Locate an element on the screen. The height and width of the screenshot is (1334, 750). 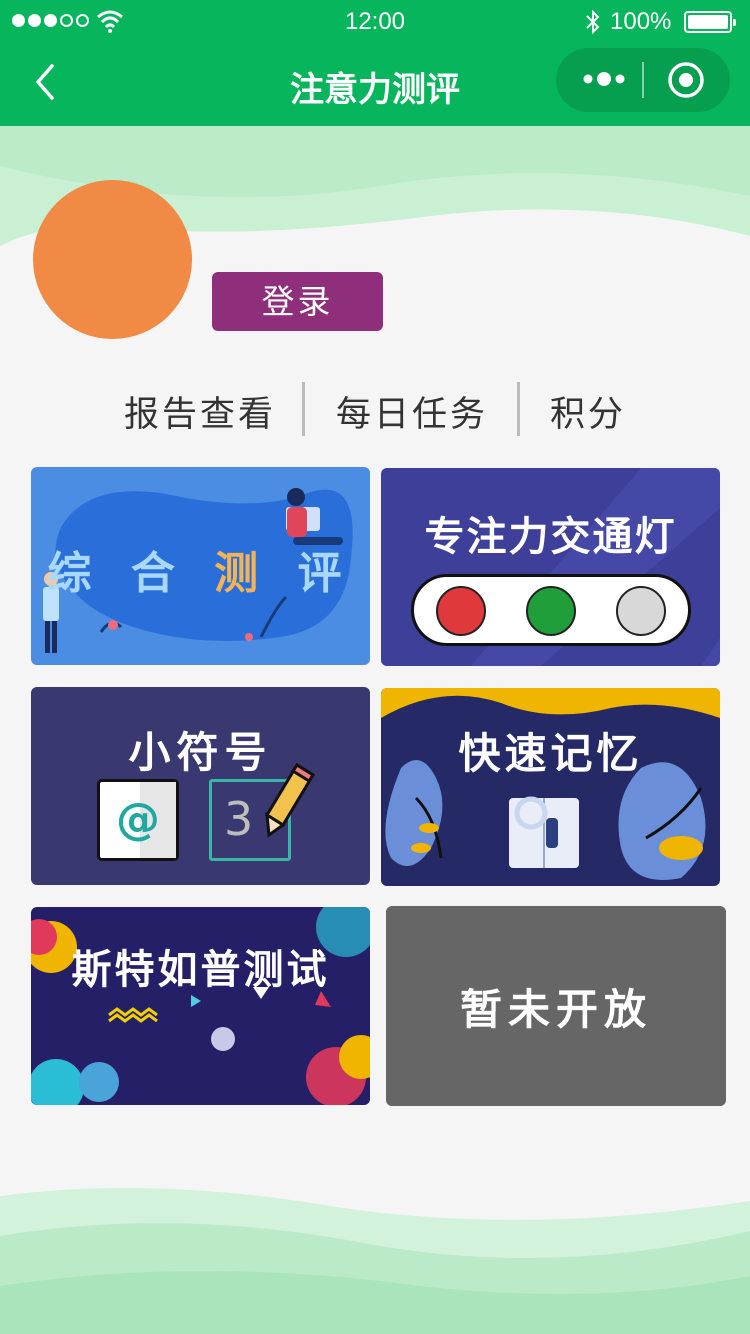
card-comprehensive-test: 综 合 测 评 is located at coordinates (200, 566).